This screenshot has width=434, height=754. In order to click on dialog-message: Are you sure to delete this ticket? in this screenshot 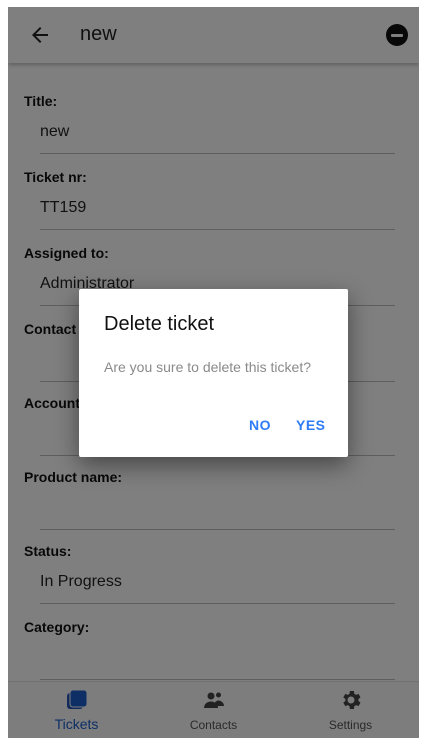, I will do `click(207, 367)`.